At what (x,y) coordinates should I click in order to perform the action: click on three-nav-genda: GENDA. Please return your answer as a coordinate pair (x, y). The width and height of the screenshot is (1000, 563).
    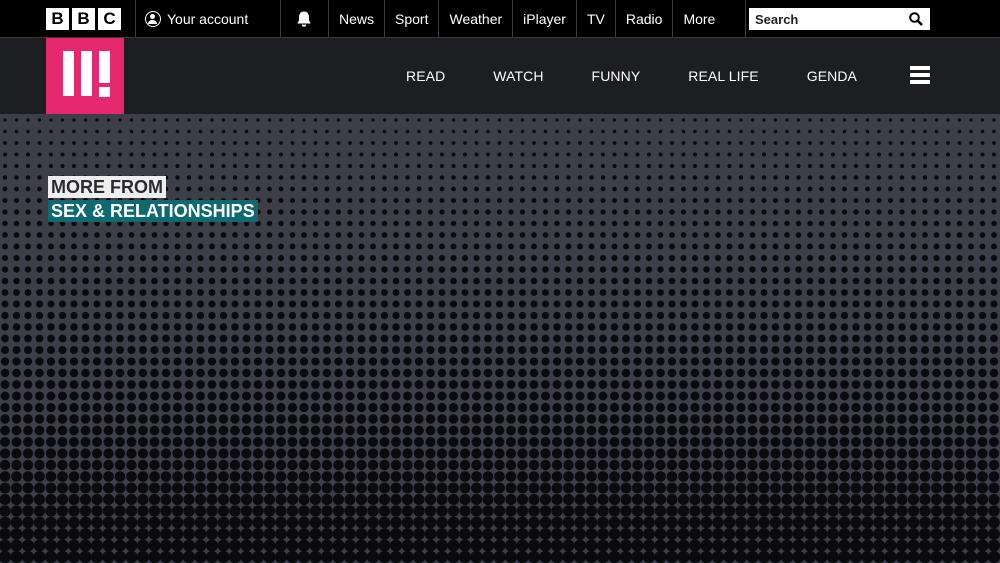
    Looking at the image, I should click on (832, 76).